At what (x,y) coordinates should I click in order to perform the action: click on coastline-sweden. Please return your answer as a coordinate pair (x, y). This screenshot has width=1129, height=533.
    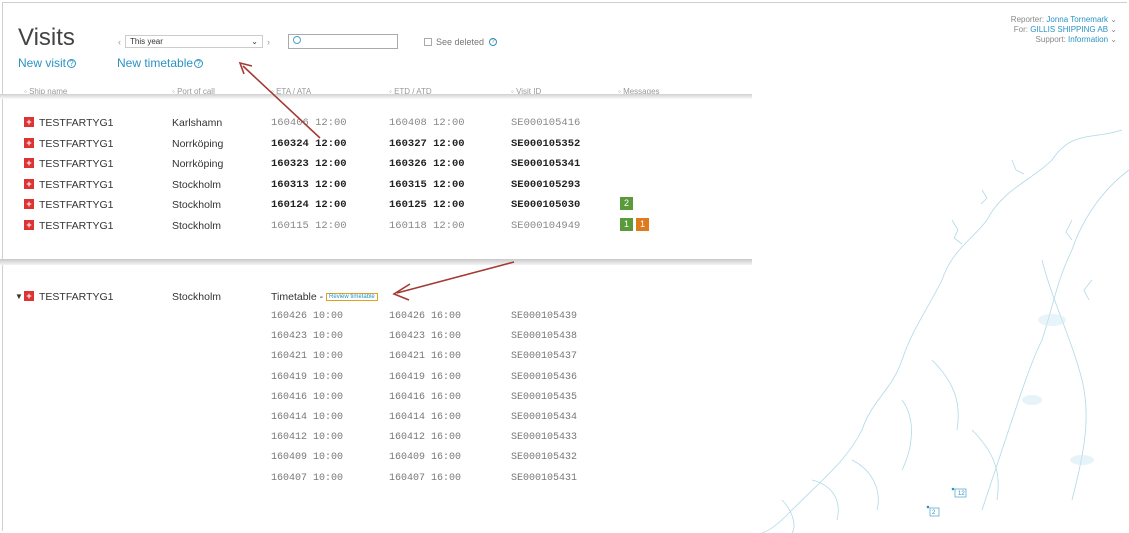
    Looking at the image, I should click on (1055, 340).